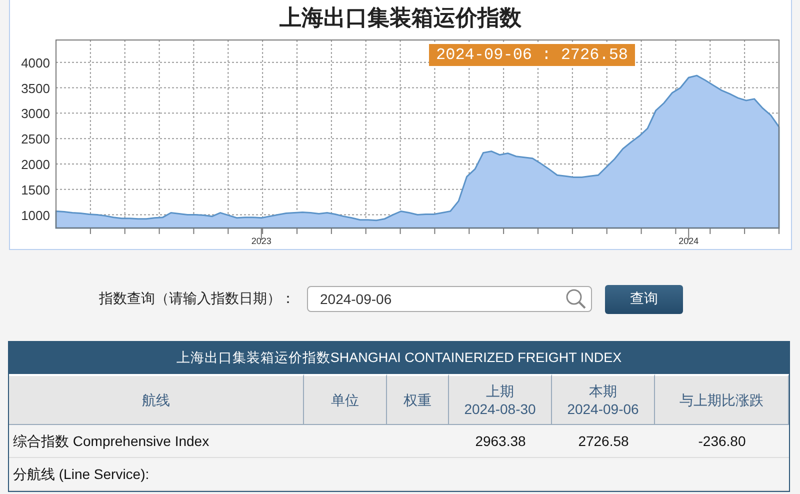 The image size is (800, 494). I want to click on chart-title: 上海出口集装箱运价指数, so click(401, 18).